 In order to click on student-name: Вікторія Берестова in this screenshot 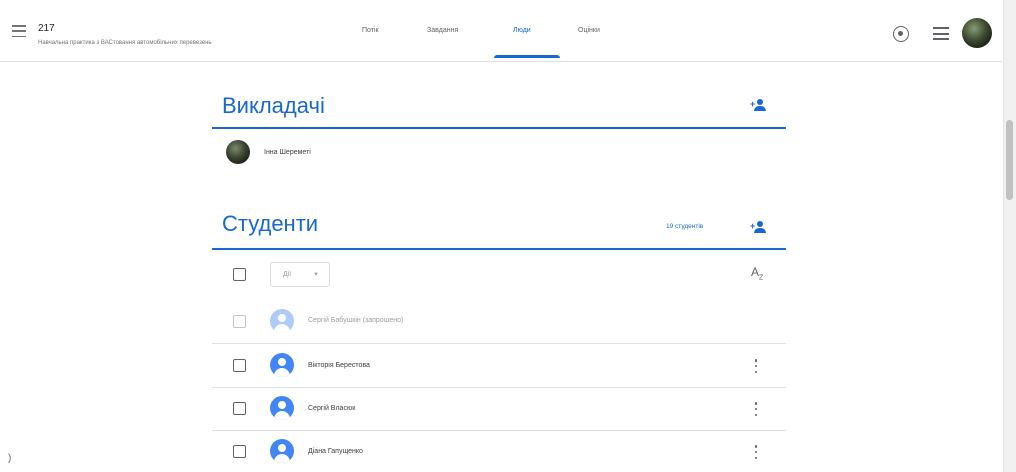, I will do `click(339, 365)`.